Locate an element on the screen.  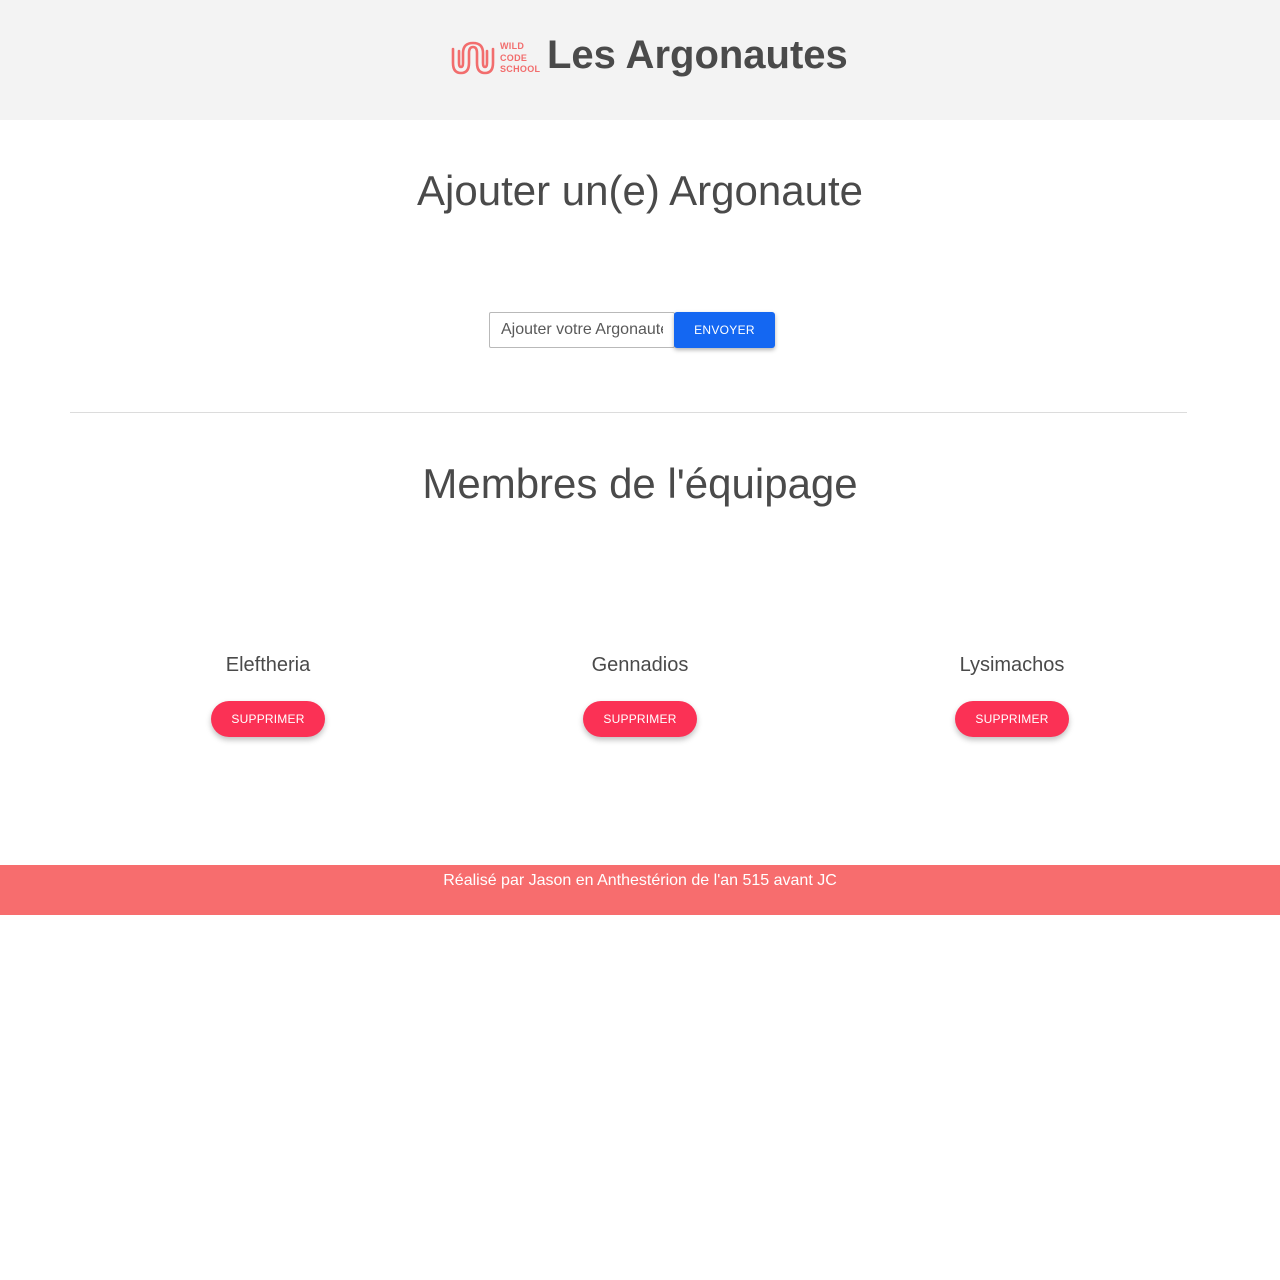
crew-member-card: Eleftheria SUPPRIMER is located at coordinates (268, 697).